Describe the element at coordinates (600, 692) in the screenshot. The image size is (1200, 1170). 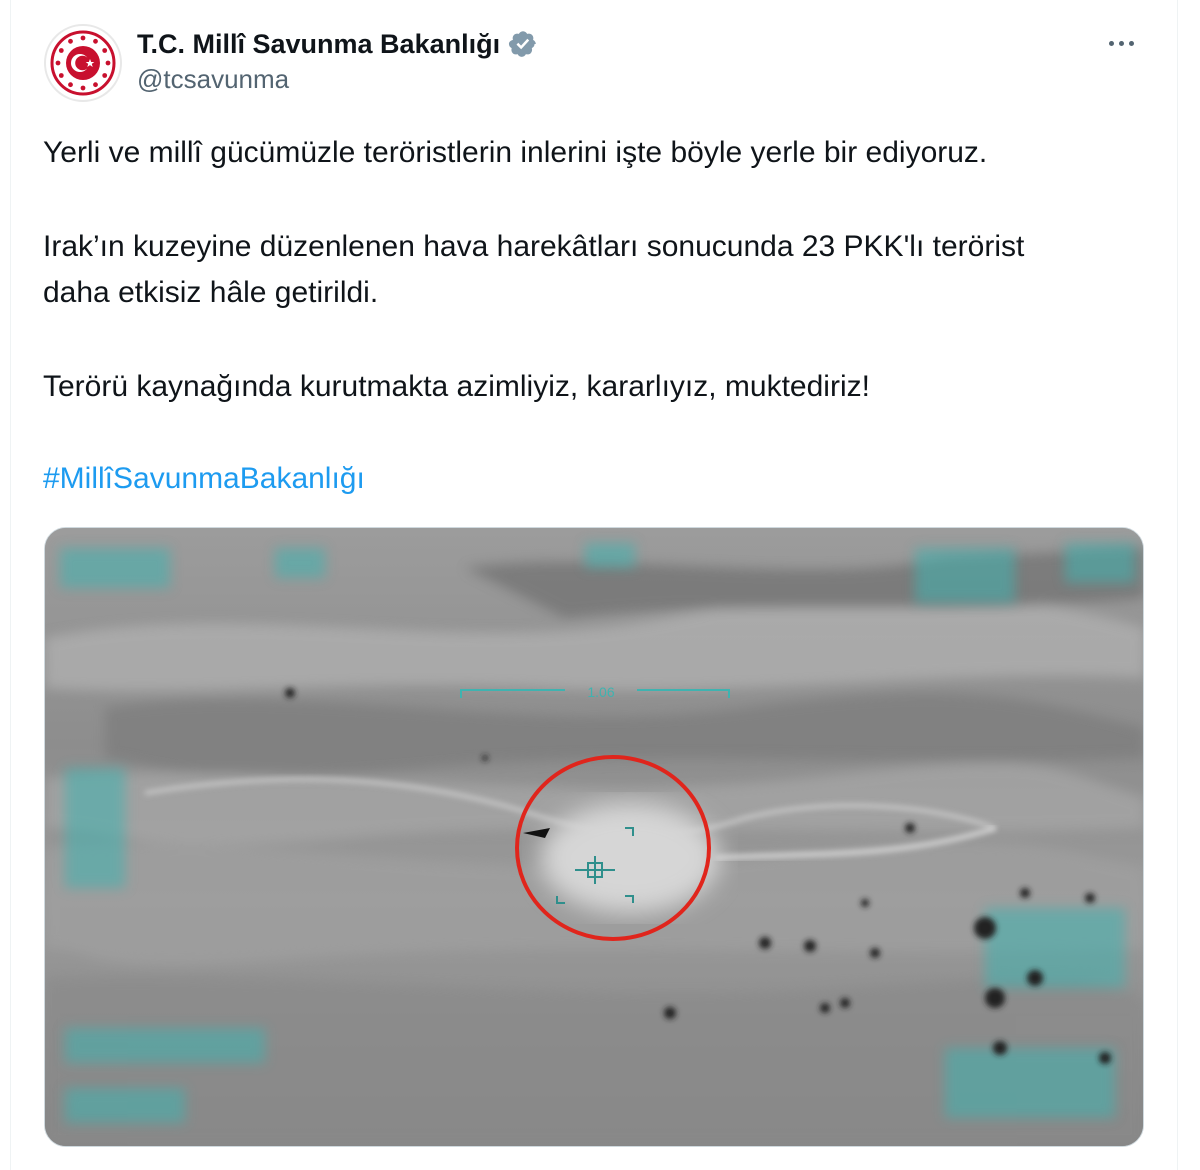
I see `hud-range-readout: 1.06` at that location.